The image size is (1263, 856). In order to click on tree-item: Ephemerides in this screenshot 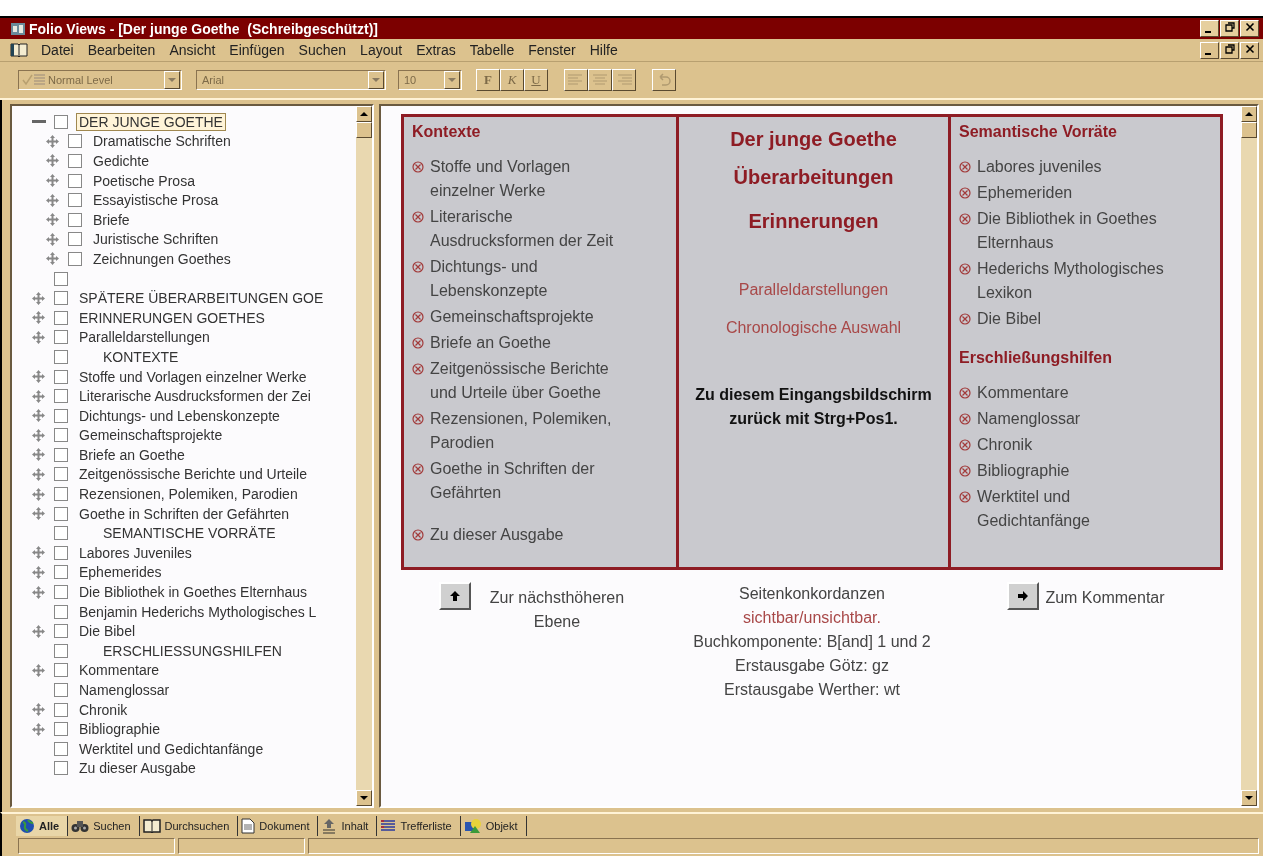, I will do `click(120, 572)`.